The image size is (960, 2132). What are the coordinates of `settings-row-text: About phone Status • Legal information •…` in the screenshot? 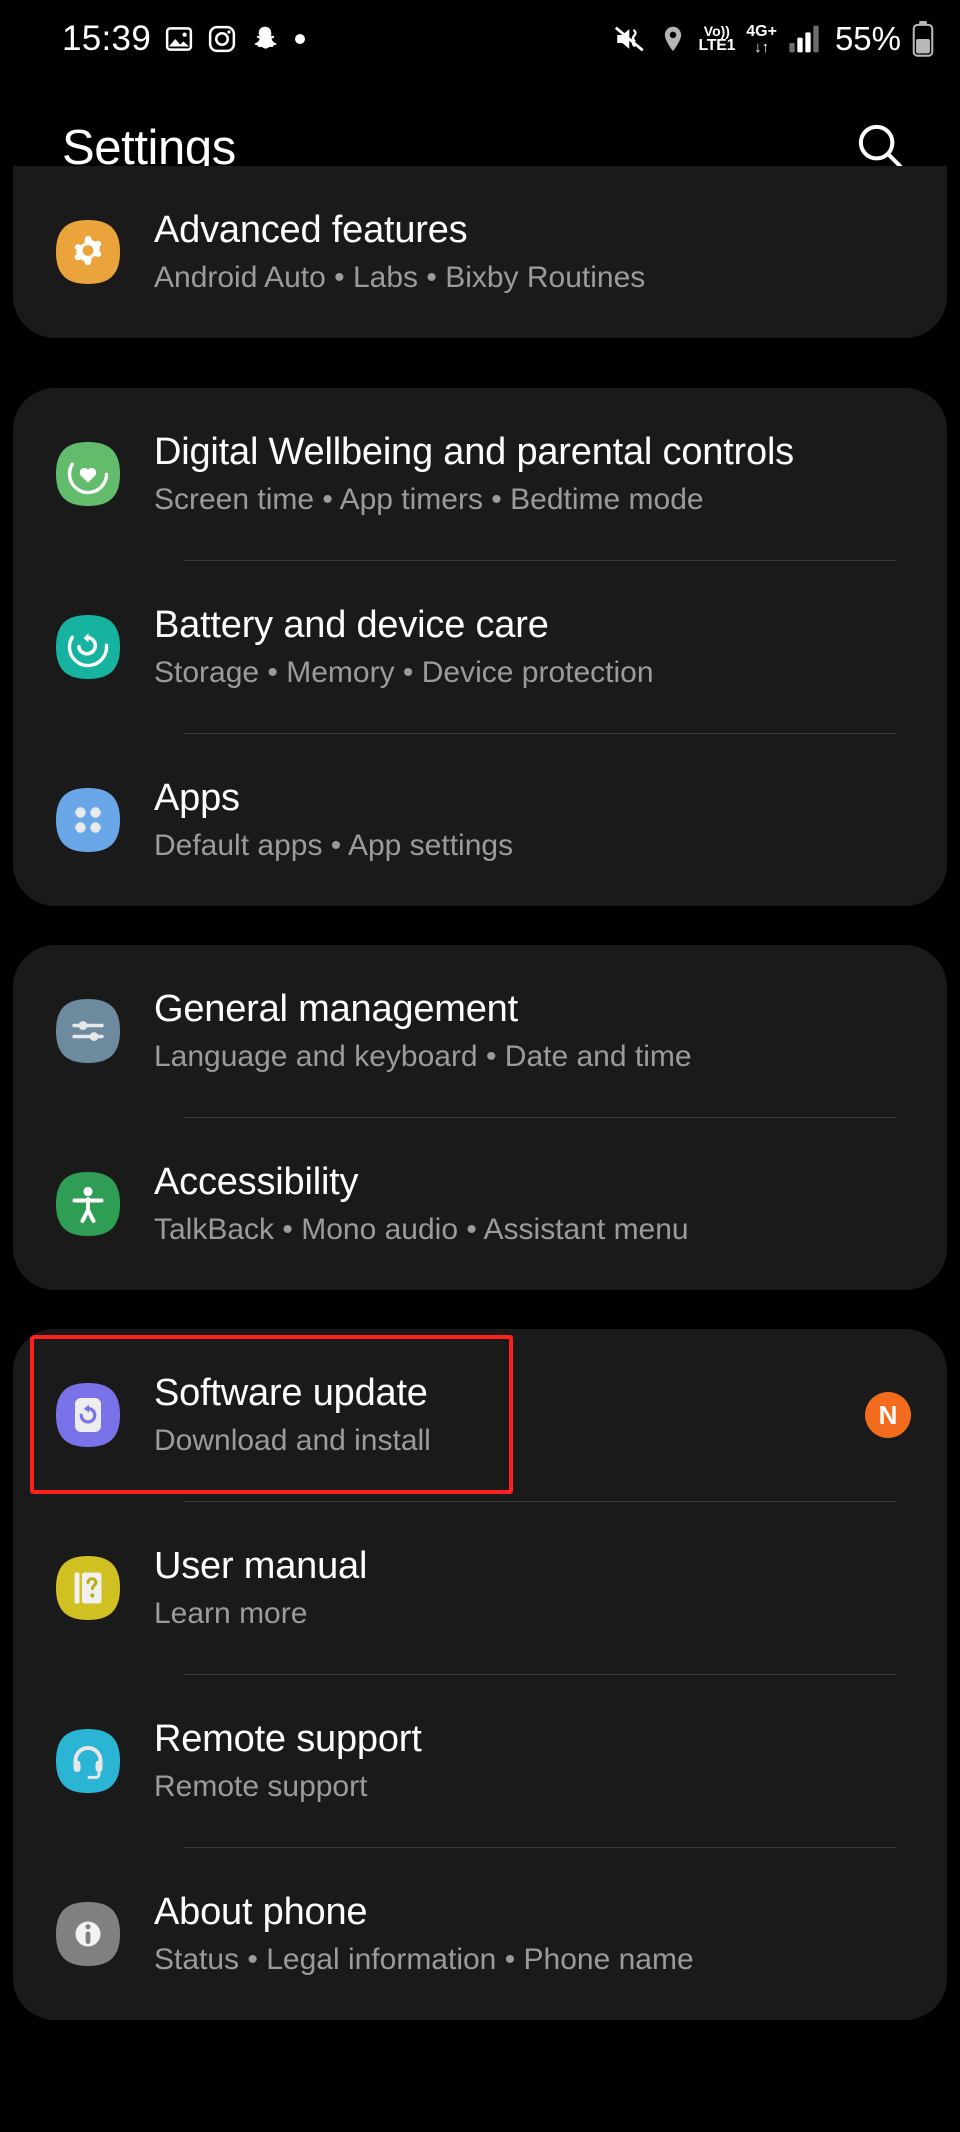 It's located at (424, 1934).